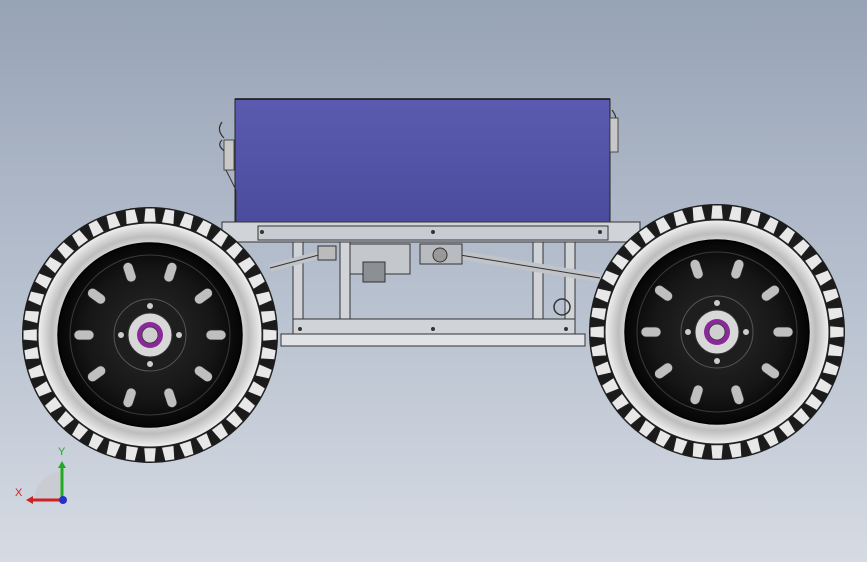 This screenshot has height=562, width=867. Describe the element at coordinates (19, 493) in the screenshot. I see `x-axis-label: X` at that location.